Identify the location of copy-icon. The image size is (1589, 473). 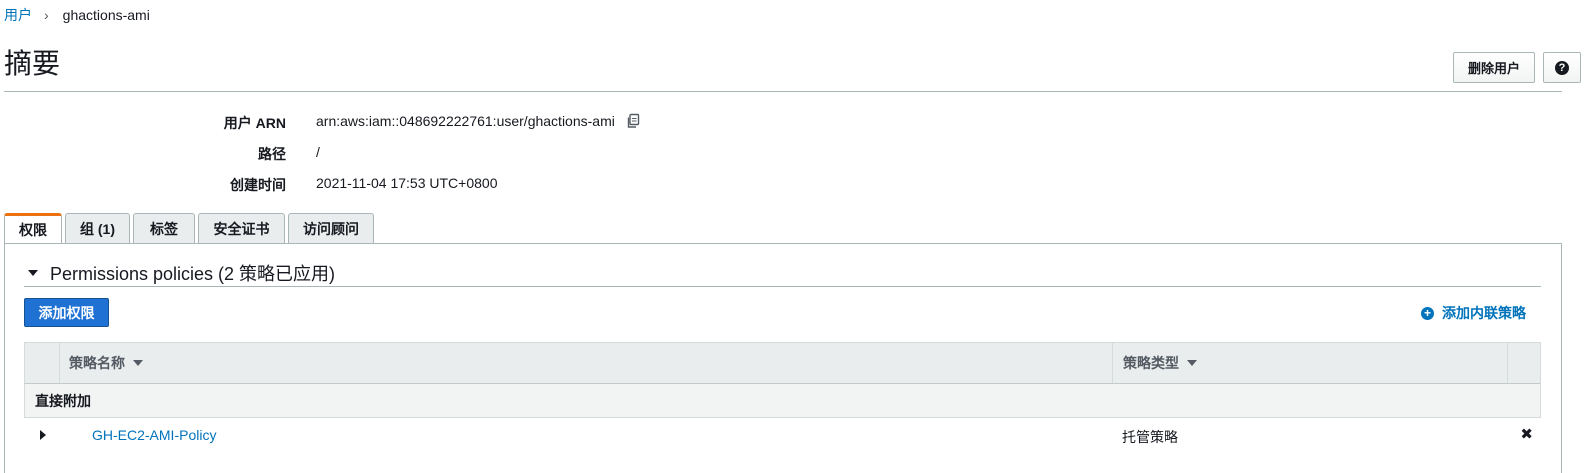
(633, 121).